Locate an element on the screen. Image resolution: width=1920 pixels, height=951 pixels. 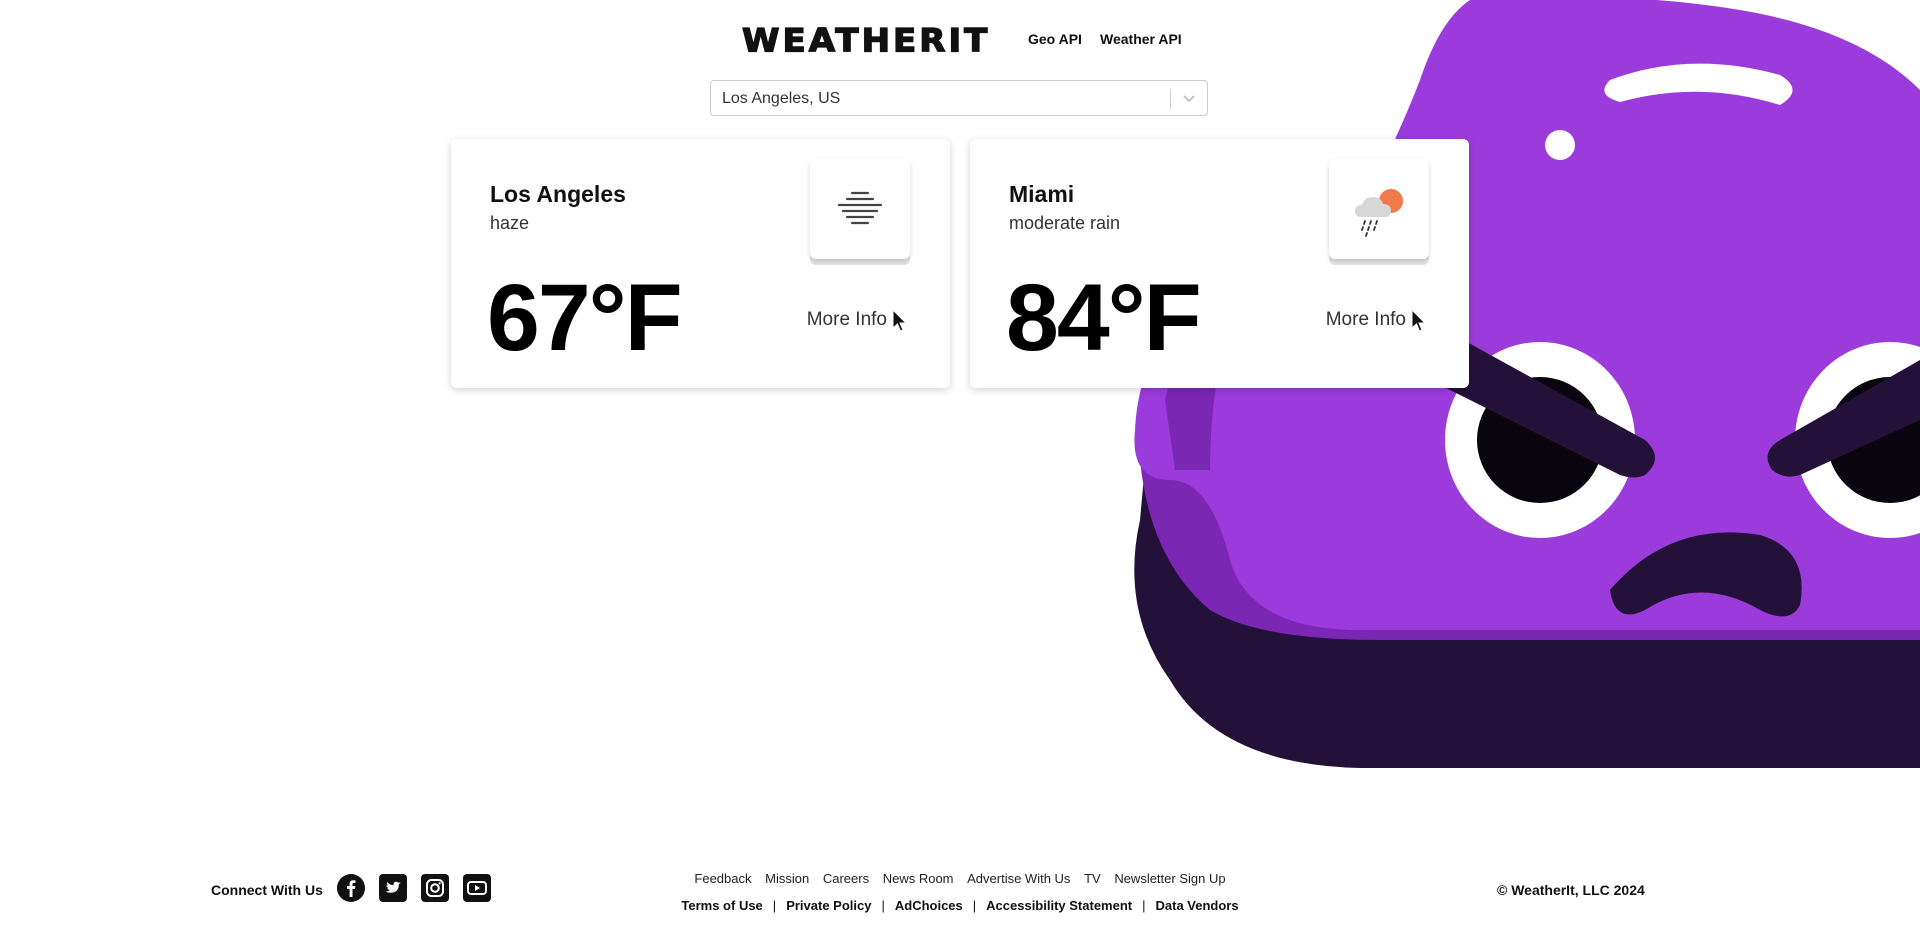
site-header: WEATHERIT Geo API Weather API is located at coordinates (960, 42).